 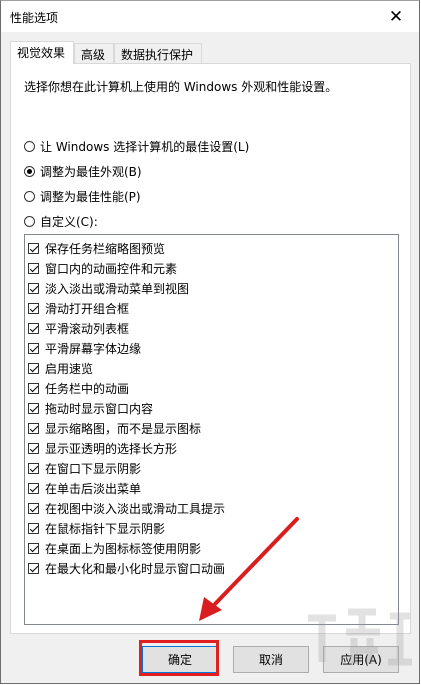 I want to click on list-item: 淡入淡出或滑动菜单到视图, so click(x=108, y=288).